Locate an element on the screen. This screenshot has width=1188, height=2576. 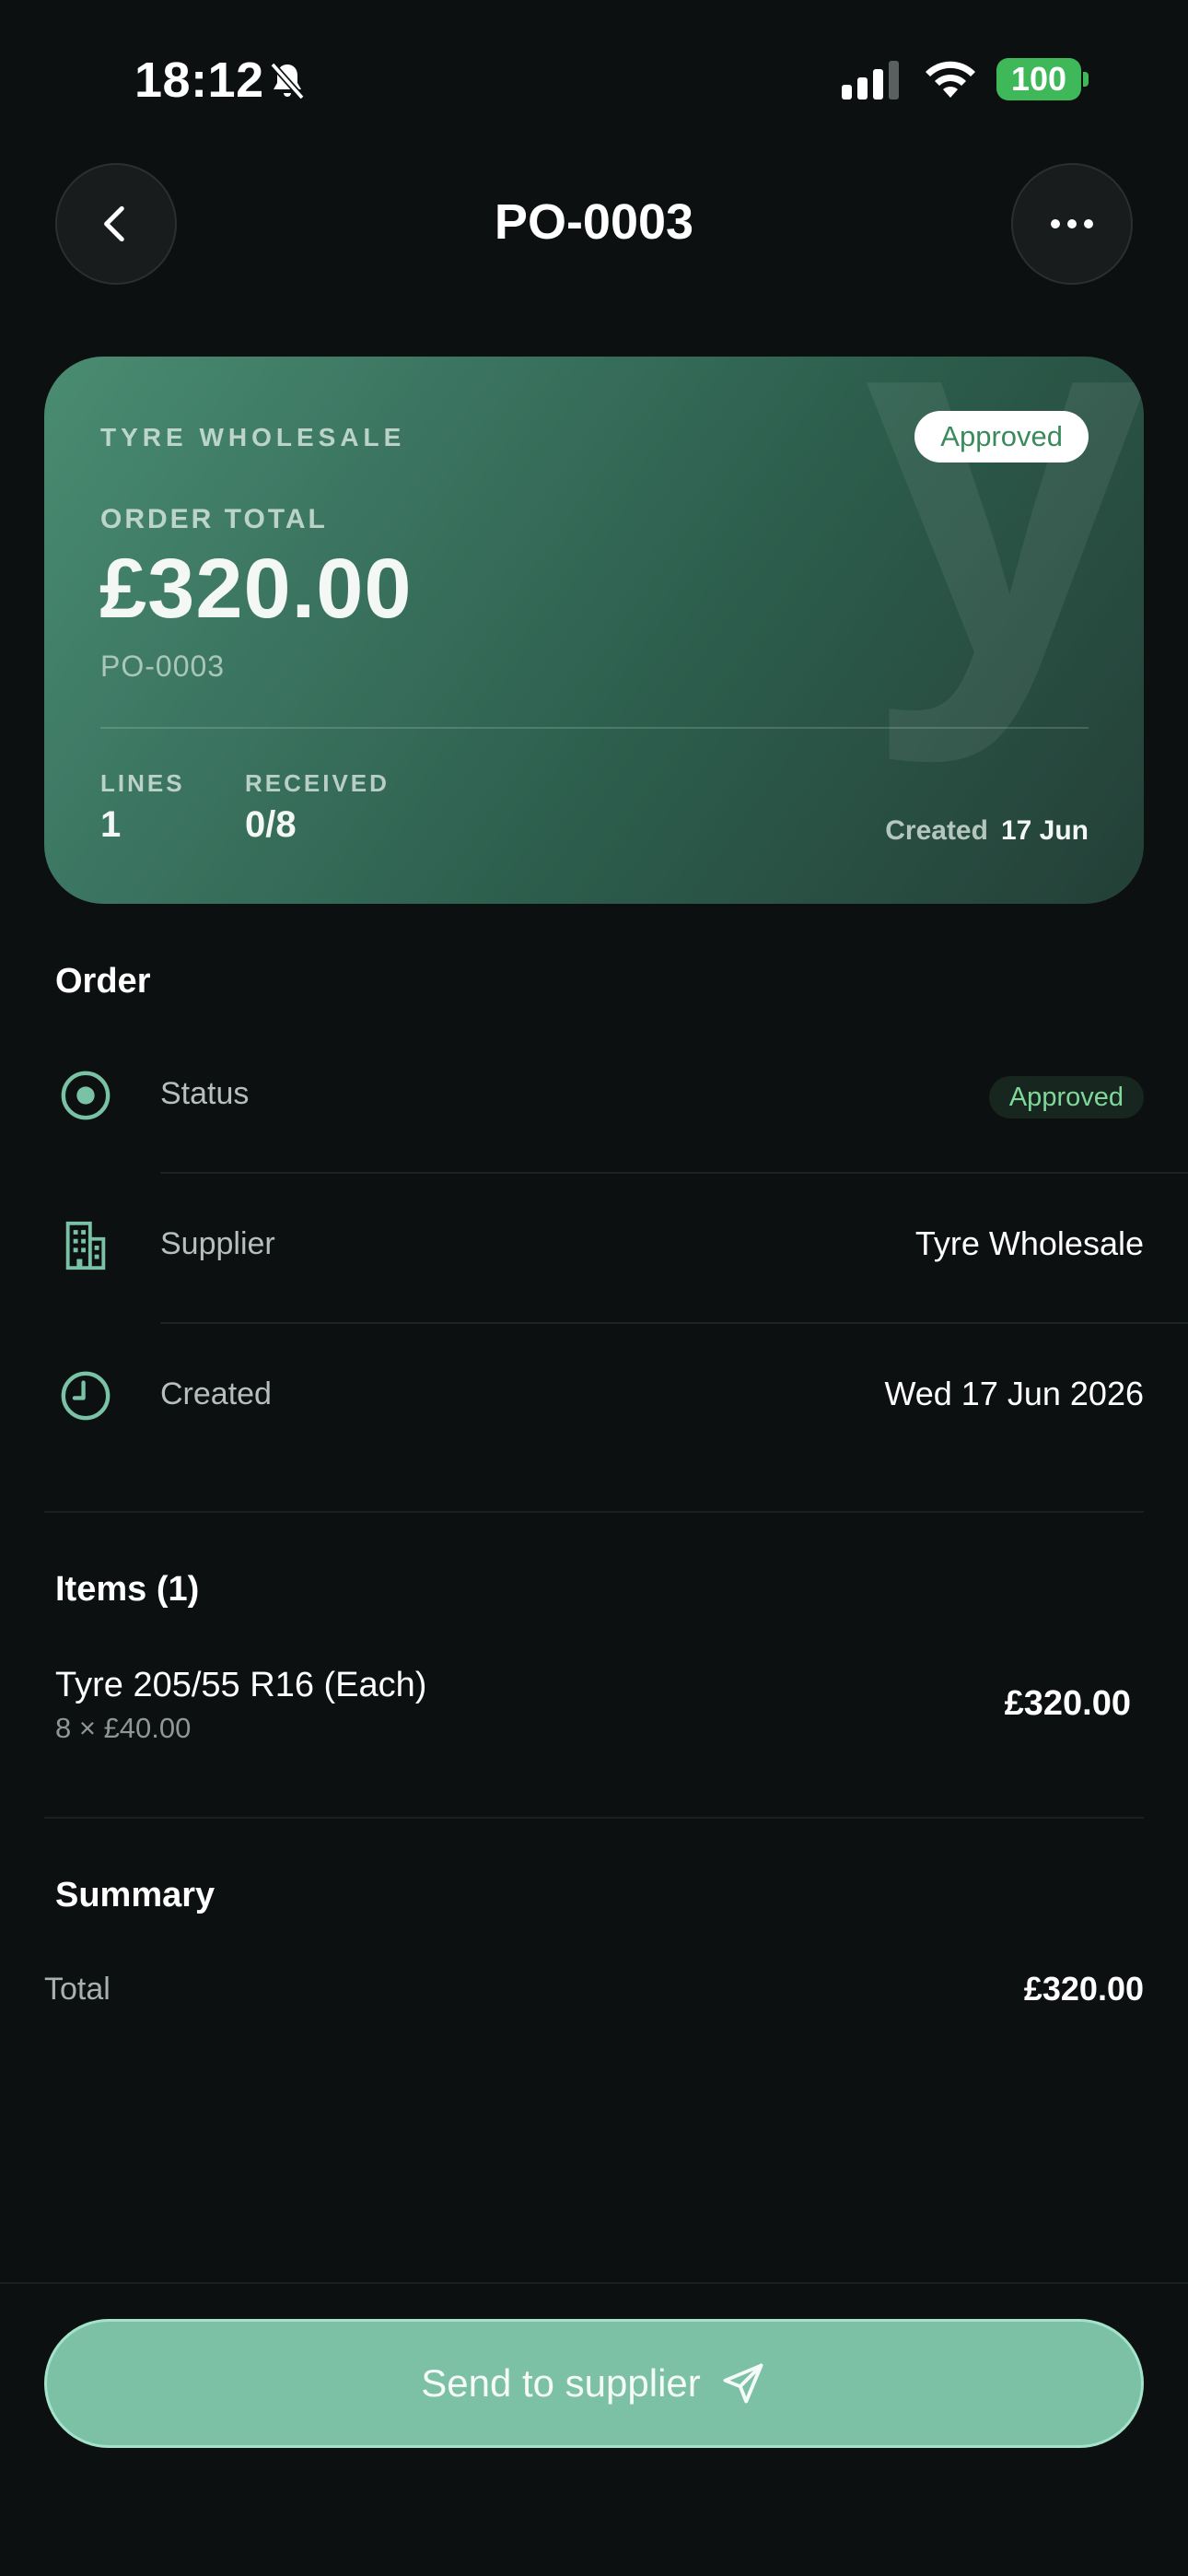
card-status-badge: Approved is located at coordinates (1001, 437).